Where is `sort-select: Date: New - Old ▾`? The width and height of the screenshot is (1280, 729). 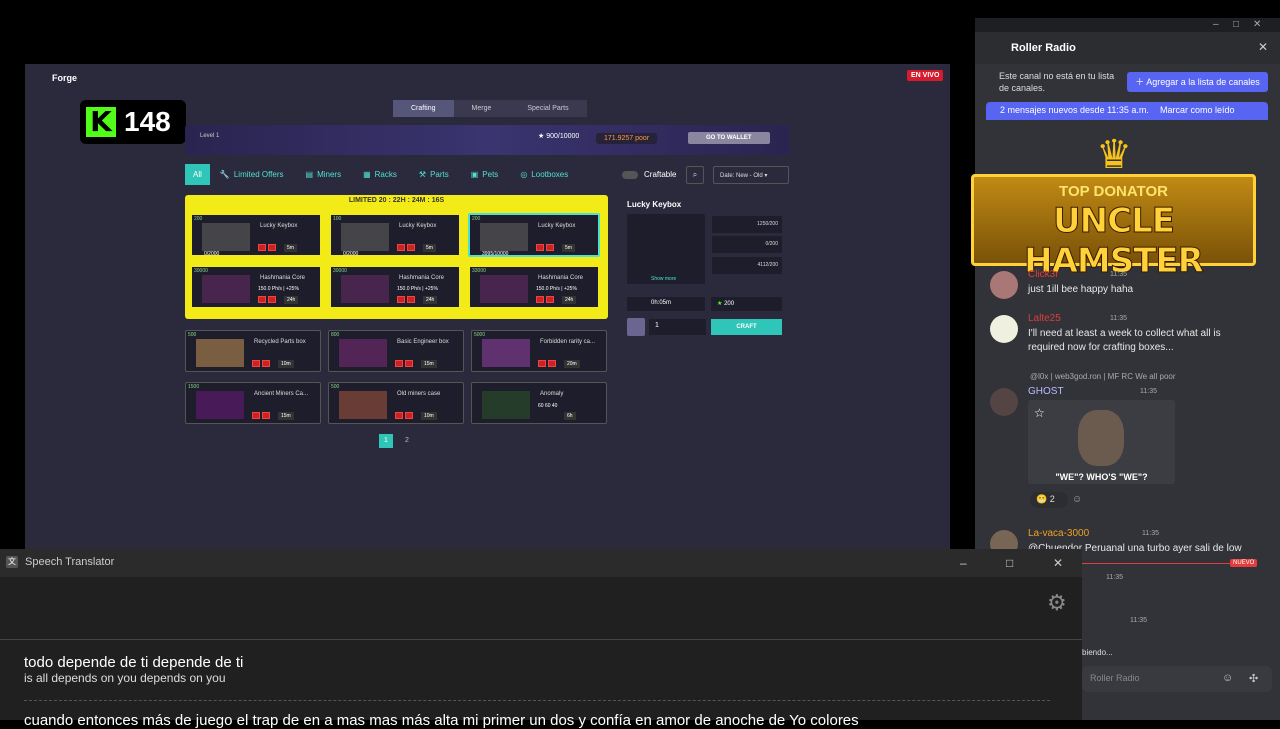
sort-select: Date: New - Old ▾ is located at coordinates (751, 175).